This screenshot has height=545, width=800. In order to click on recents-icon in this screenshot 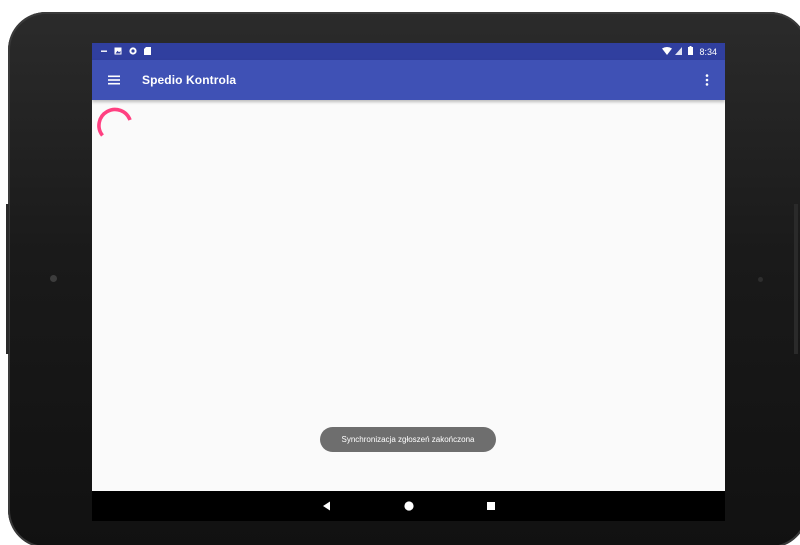, I will do `click(491, 506)`.